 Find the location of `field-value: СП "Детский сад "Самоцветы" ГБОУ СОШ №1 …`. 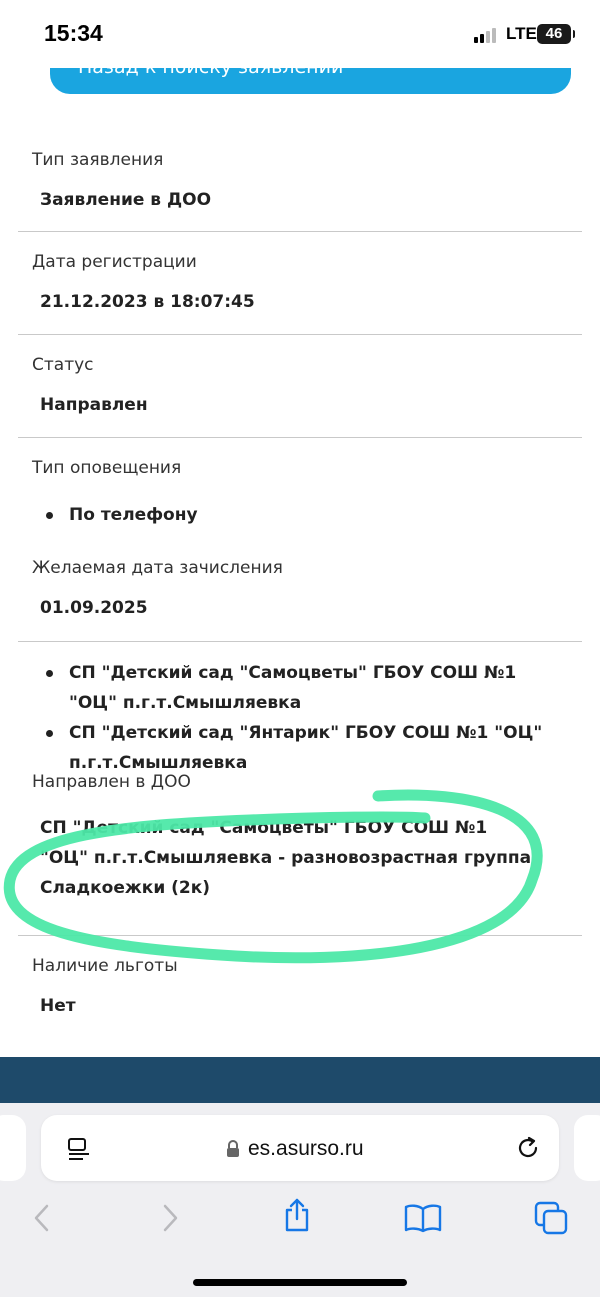

field-value: СП "Детский сад "Самоцветы" ГБОУ СОШ №1 … is located at coordinates (286, 858).